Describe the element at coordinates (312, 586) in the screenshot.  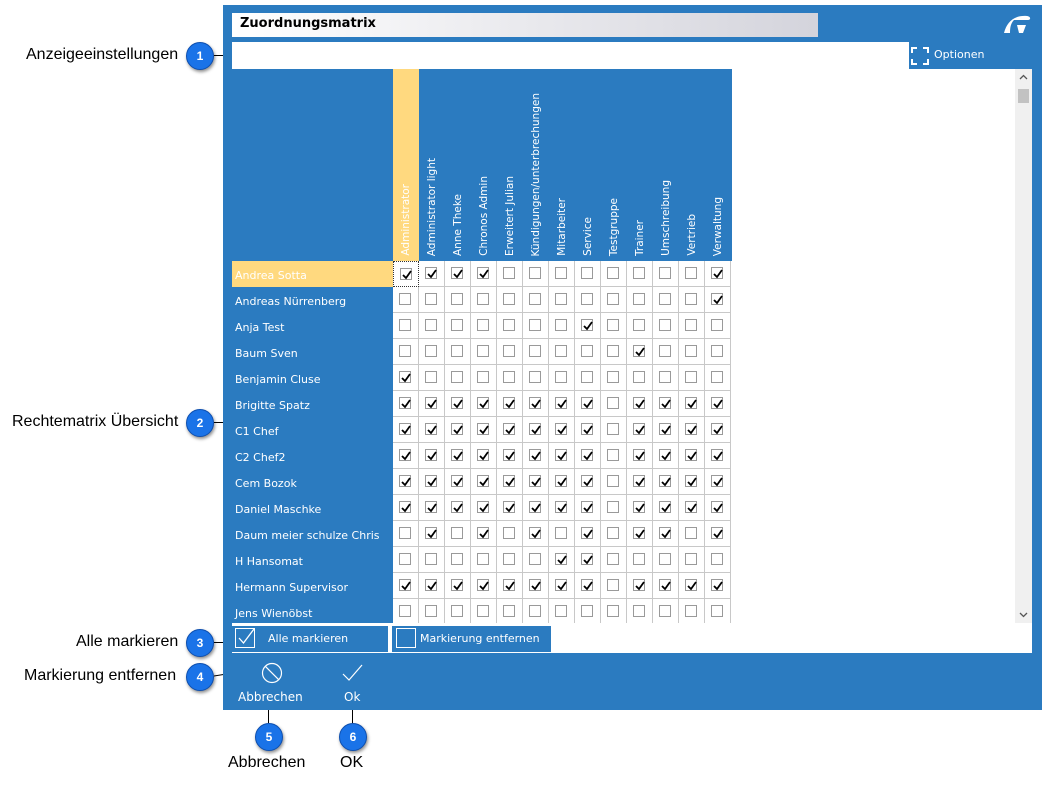
I see `row-header: Hermann Supervisor` at that location.